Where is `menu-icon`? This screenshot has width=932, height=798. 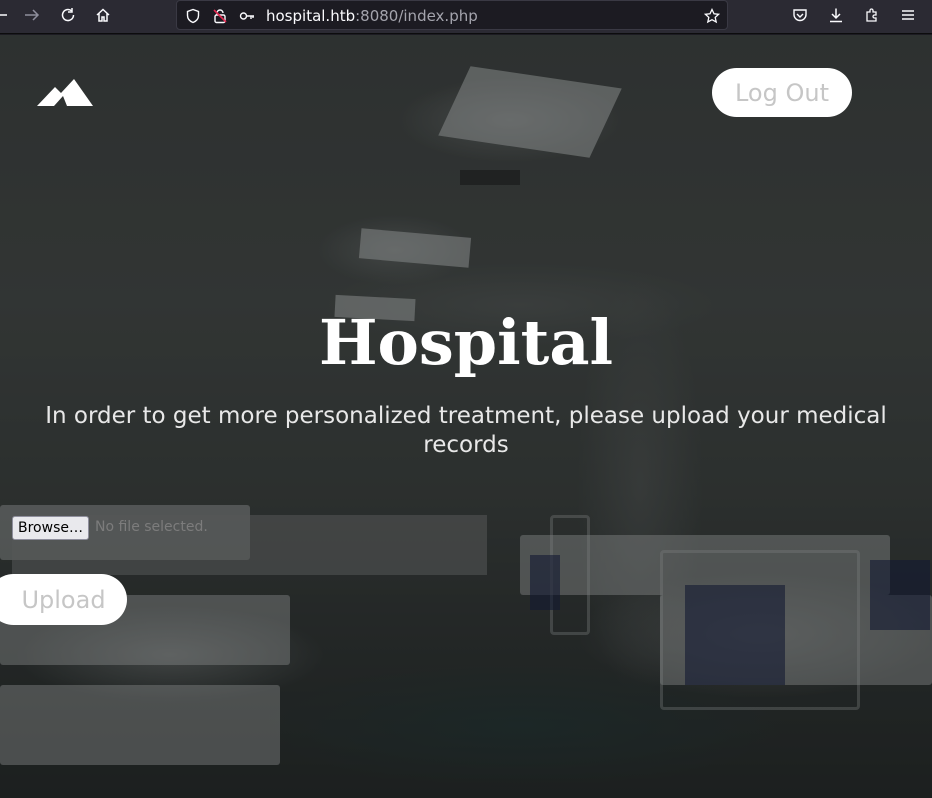 menu-icon is located at coordinates (908, 15).